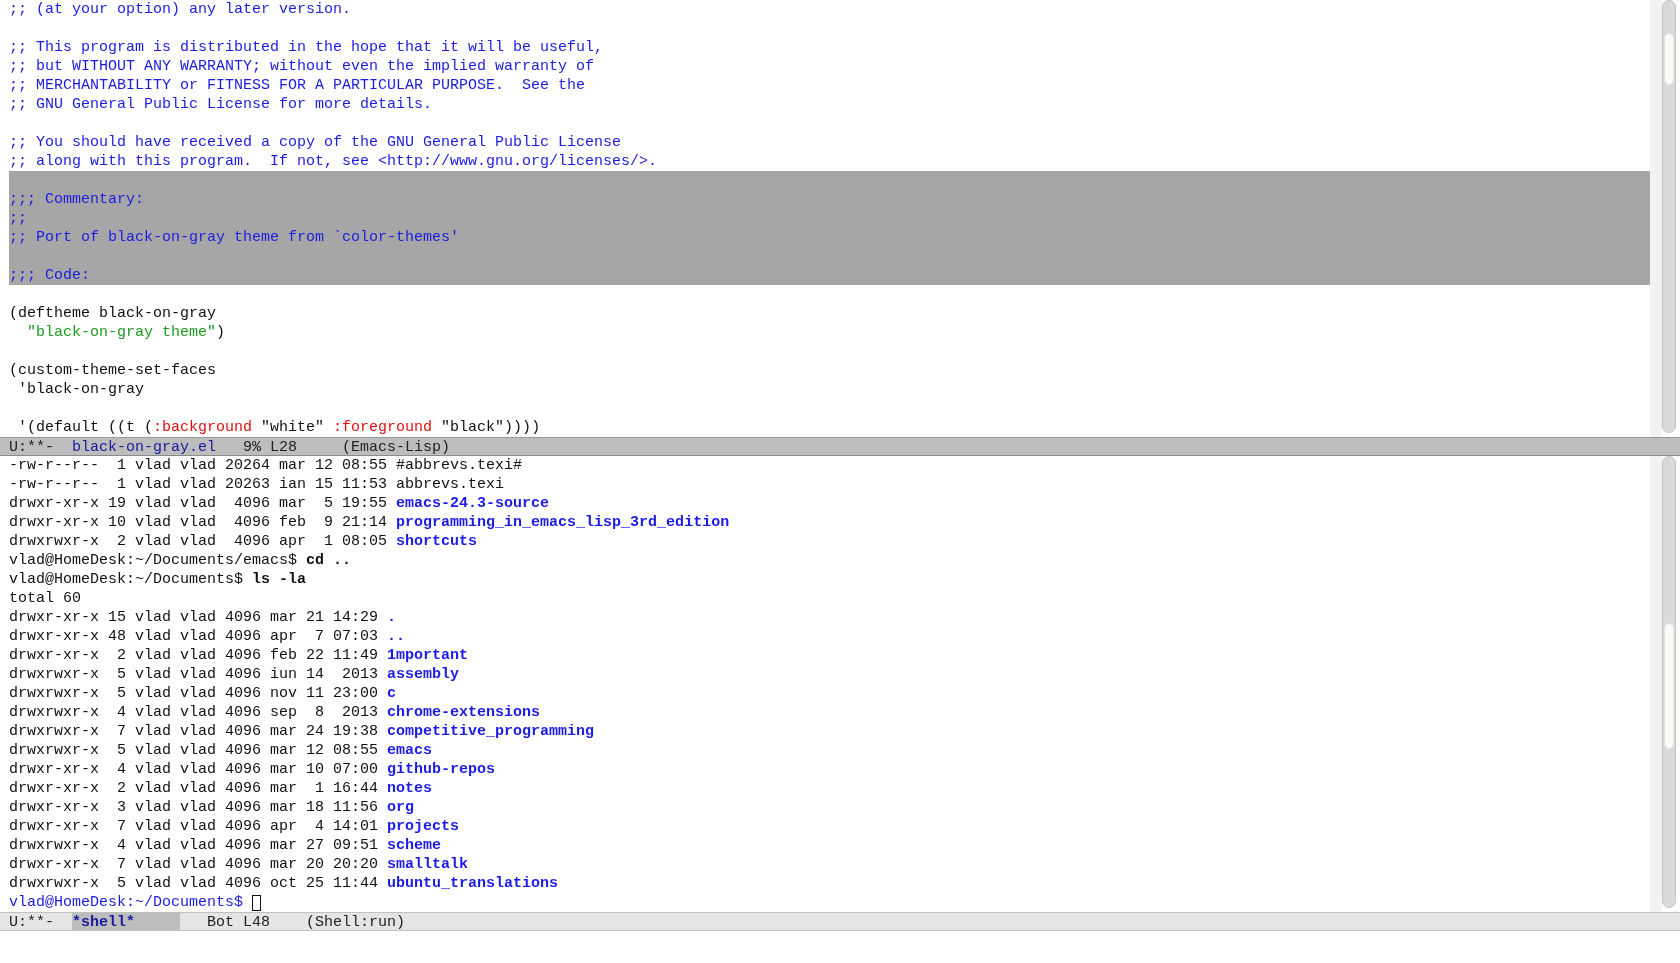 This screenshot has height=963, width=1680. What do you see at coordinates (113, 313) in the screenshot?
I see `code-line: (deftheme black-on-gray` at bounding box center [113, 313].